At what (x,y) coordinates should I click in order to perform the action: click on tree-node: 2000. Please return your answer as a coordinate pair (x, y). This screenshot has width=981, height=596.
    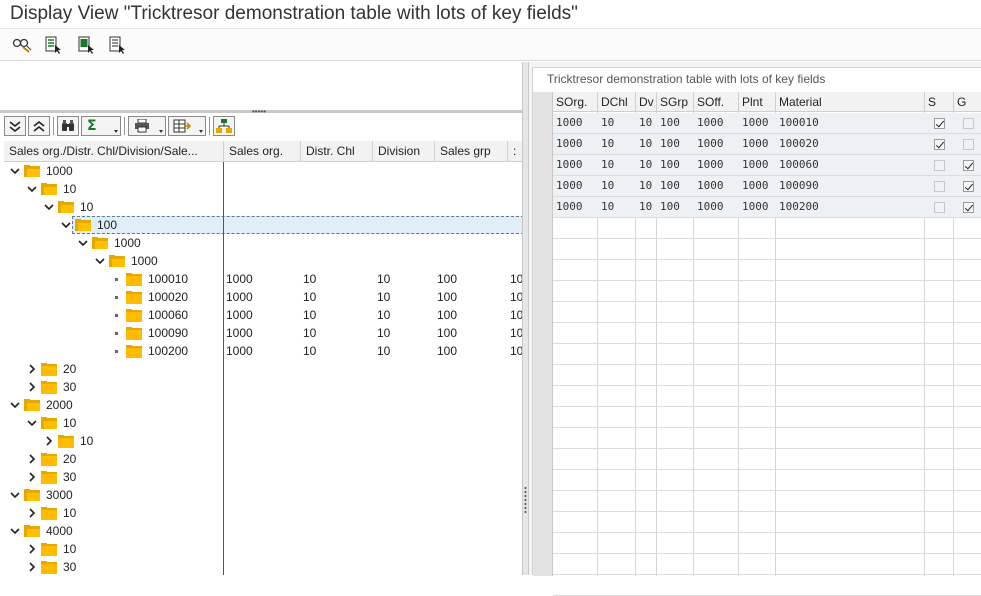
    Looking at the image, I should click on (41, 405).